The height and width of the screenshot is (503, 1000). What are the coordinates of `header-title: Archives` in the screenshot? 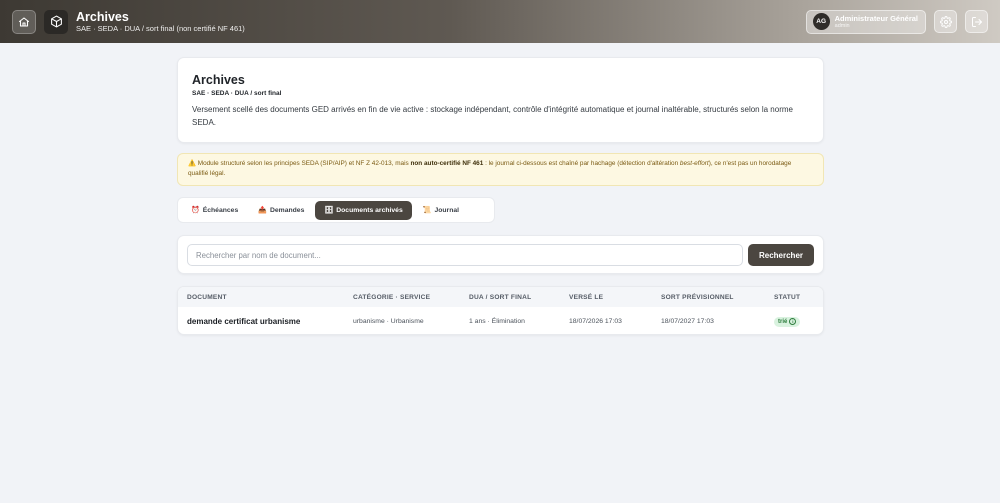 It's located at (102, 16).